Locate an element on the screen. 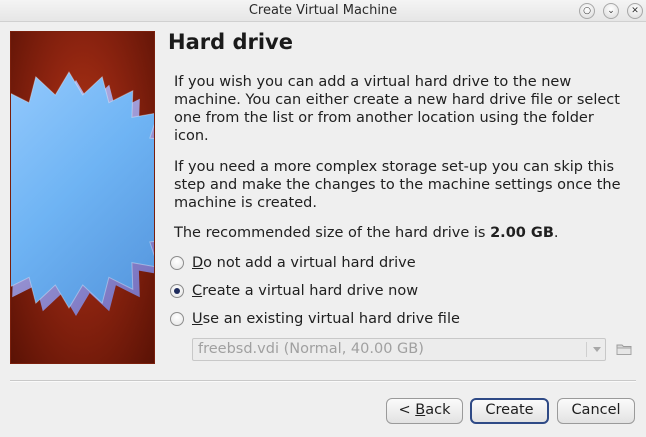 Image resolution: width=646 pixels, height=437 pixels. back-arrow: < is located at coordinates (407, 410).